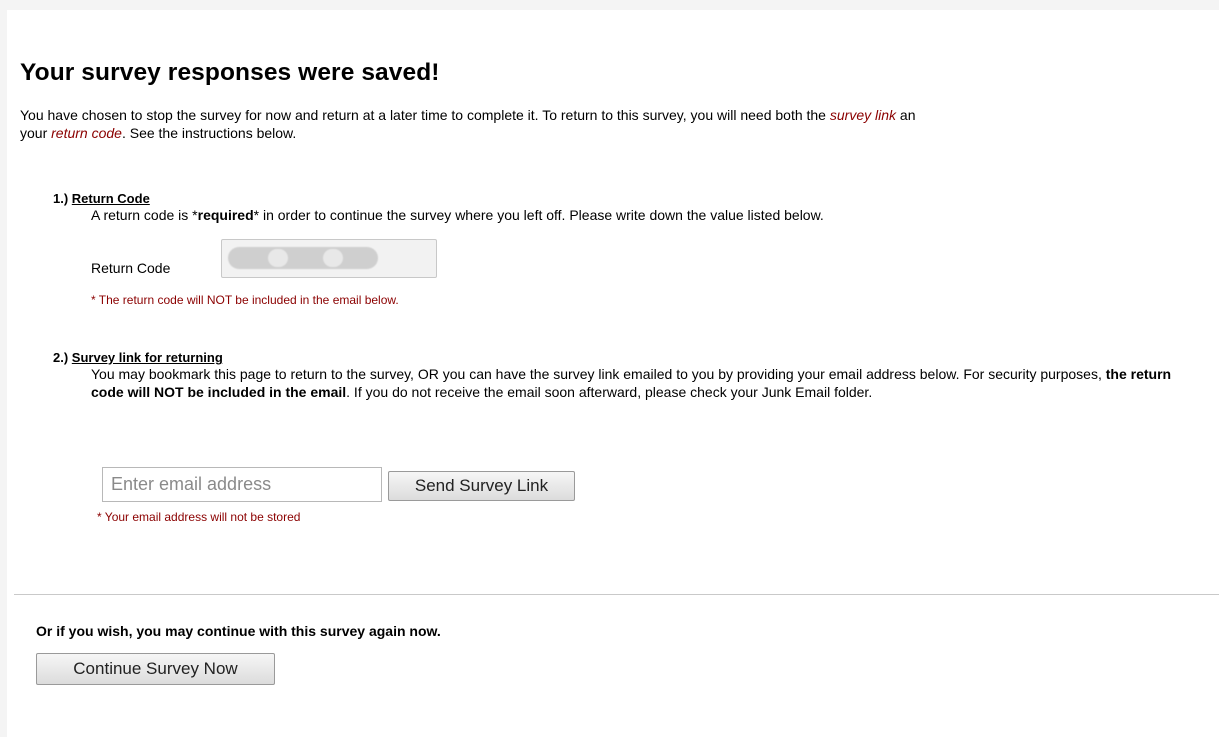 The image size is (1219, 737). I want to click on instruction-text-part1: A return code is *, so click(144, 215).